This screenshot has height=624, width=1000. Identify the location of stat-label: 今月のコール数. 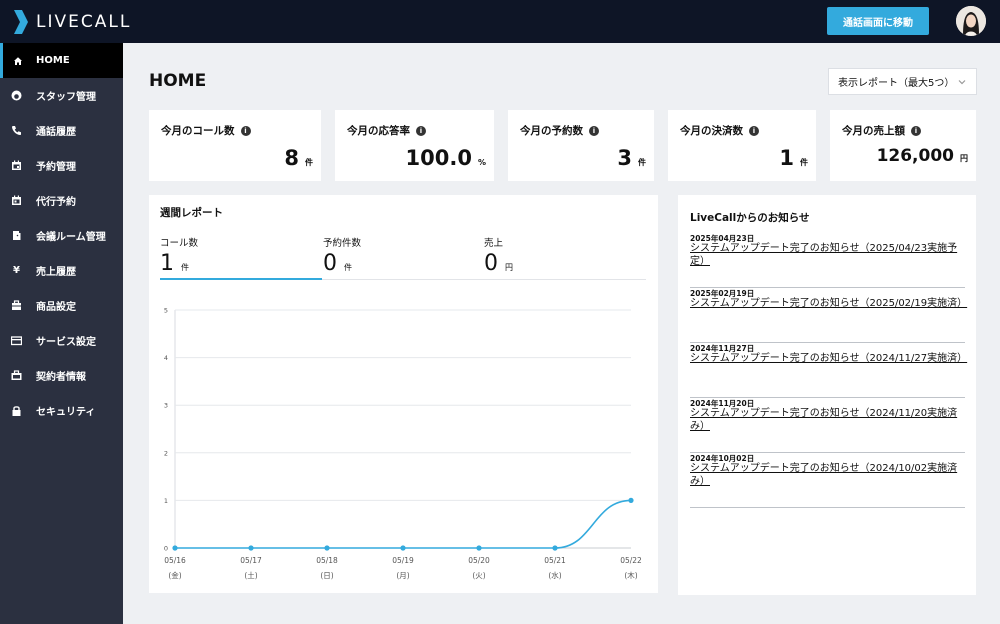
(198, 131).